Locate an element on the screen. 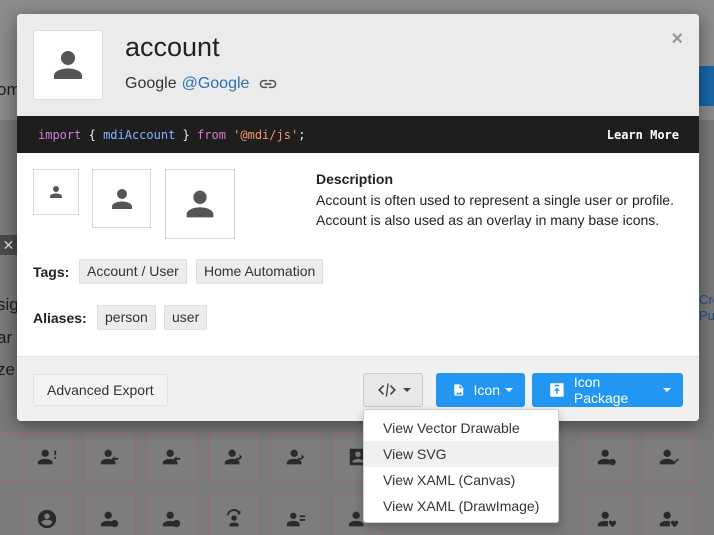 The image size is (714, 535). account-alert-icon is located at coordinates (47, 457).